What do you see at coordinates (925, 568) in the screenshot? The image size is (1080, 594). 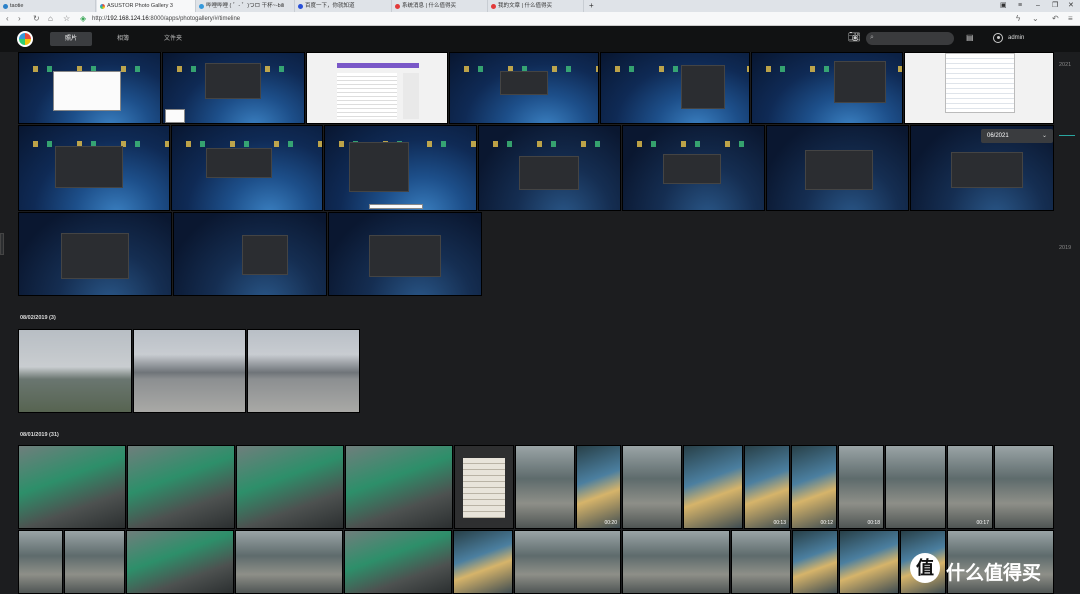 I see `watermark-logo-icon: 值` at bounding box center [925, 568].